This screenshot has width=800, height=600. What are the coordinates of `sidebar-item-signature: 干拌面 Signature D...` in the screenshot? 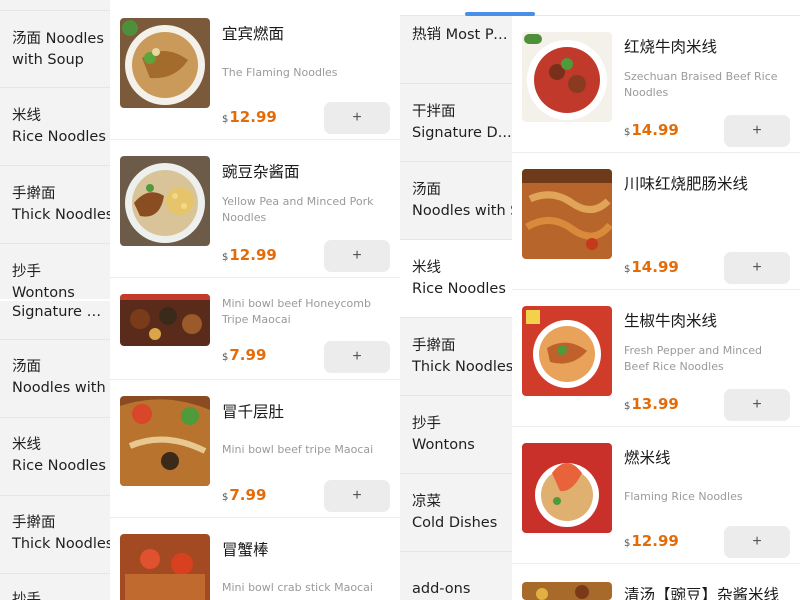 It's located at (456, 123).